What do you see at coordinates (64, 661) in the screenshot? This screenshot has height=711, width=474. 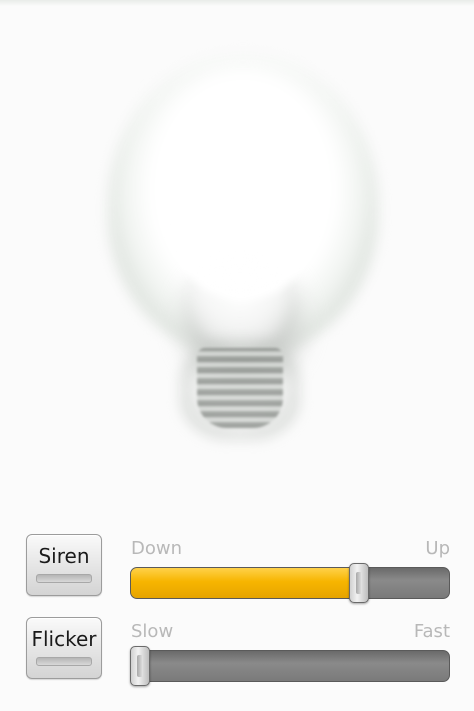 I see `flicker-toggle-indicator` at bounding box center [64, 661].